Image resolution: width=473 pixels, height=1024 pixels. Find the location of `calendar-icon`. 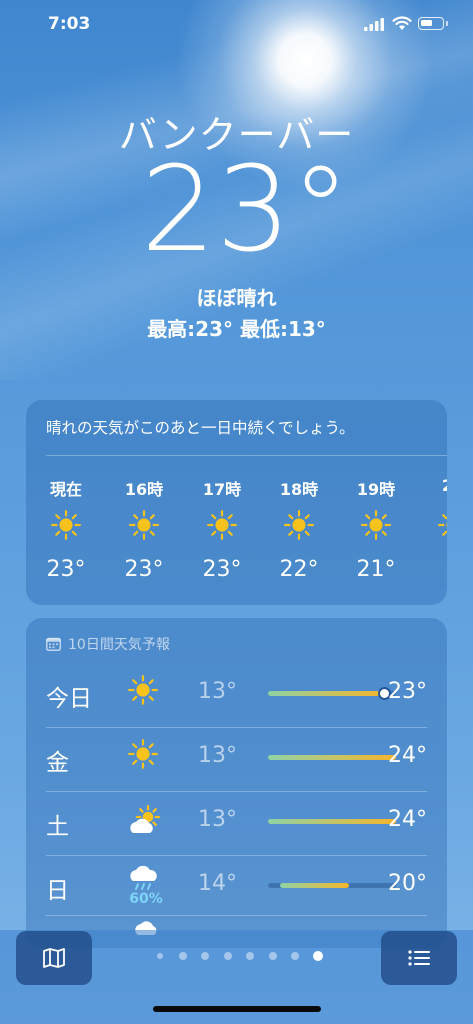

calendar-icon is located at coordinates (53, 644).